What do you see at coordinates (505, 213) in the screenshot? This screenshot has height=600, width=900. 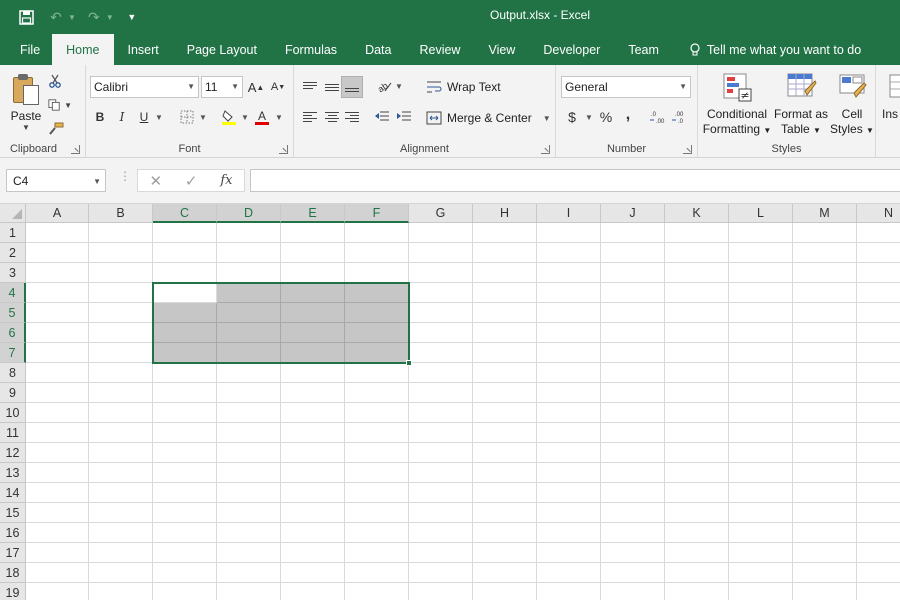 I see `column-header-h: H` at bounding box center [505, 213].